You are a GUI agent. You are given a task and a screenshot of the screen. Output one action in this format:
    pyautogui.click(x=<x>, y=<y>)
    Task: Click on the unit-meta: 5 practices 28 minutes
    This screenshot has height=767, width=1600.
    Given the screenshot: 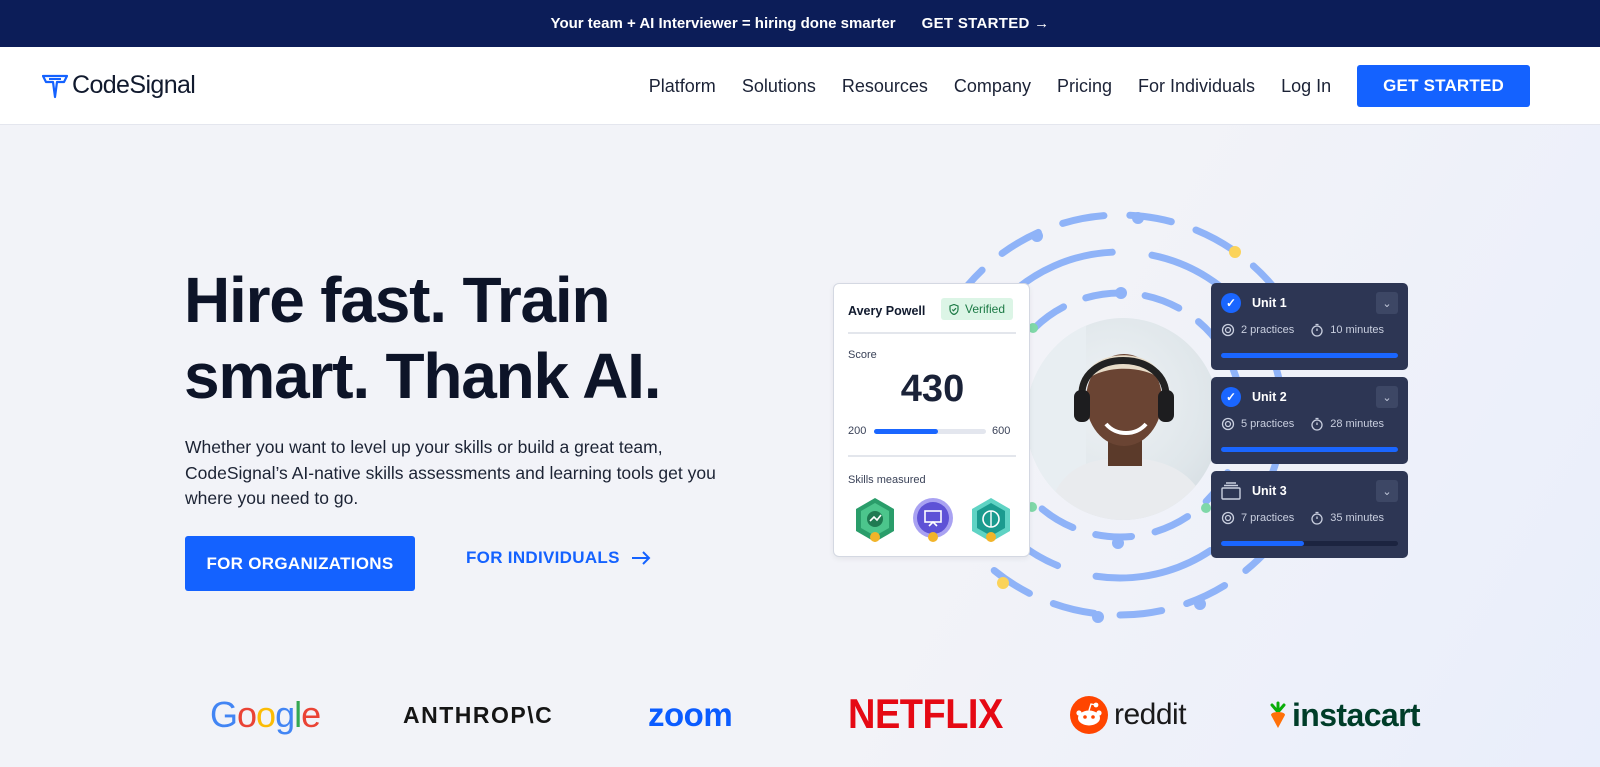 What is the action you would take?
    pyautogui.click(x=1302, y=424)
    